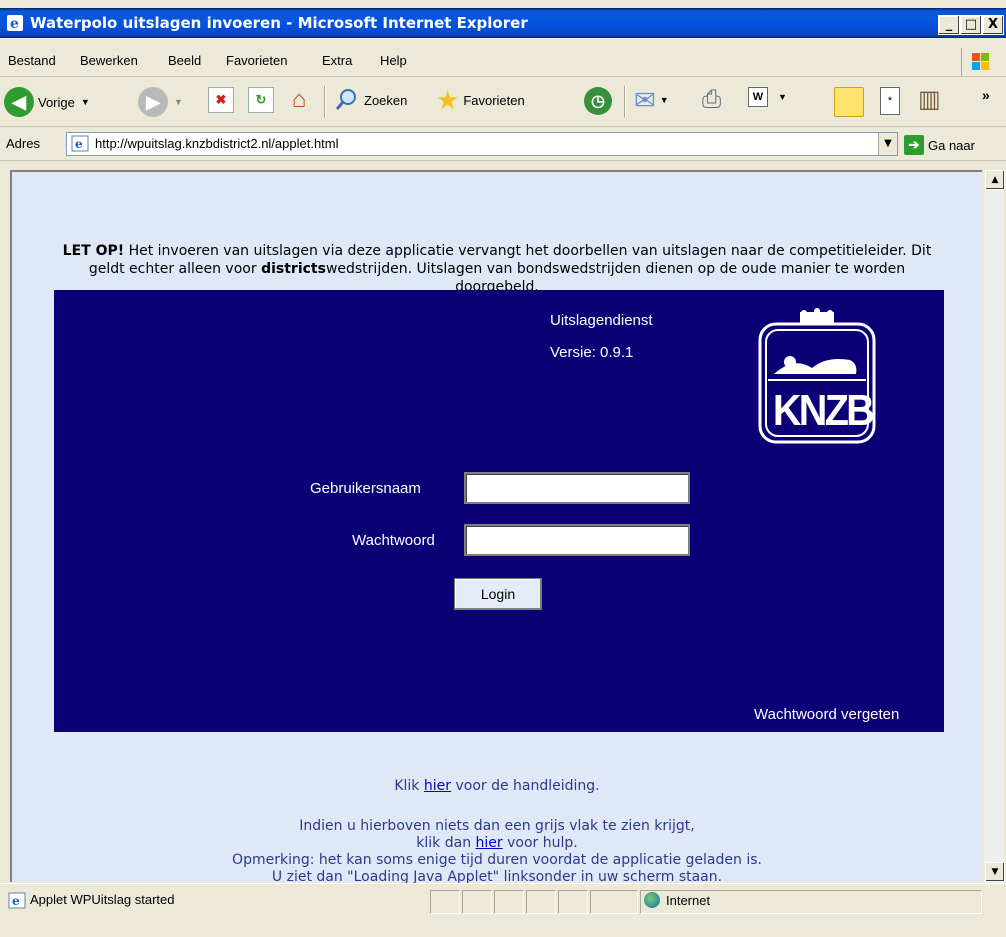 The image size is (1006, 937). Describe the element at coordinates (370, 100) in the screenshot. I see `search-button: Zoeken` at that location.